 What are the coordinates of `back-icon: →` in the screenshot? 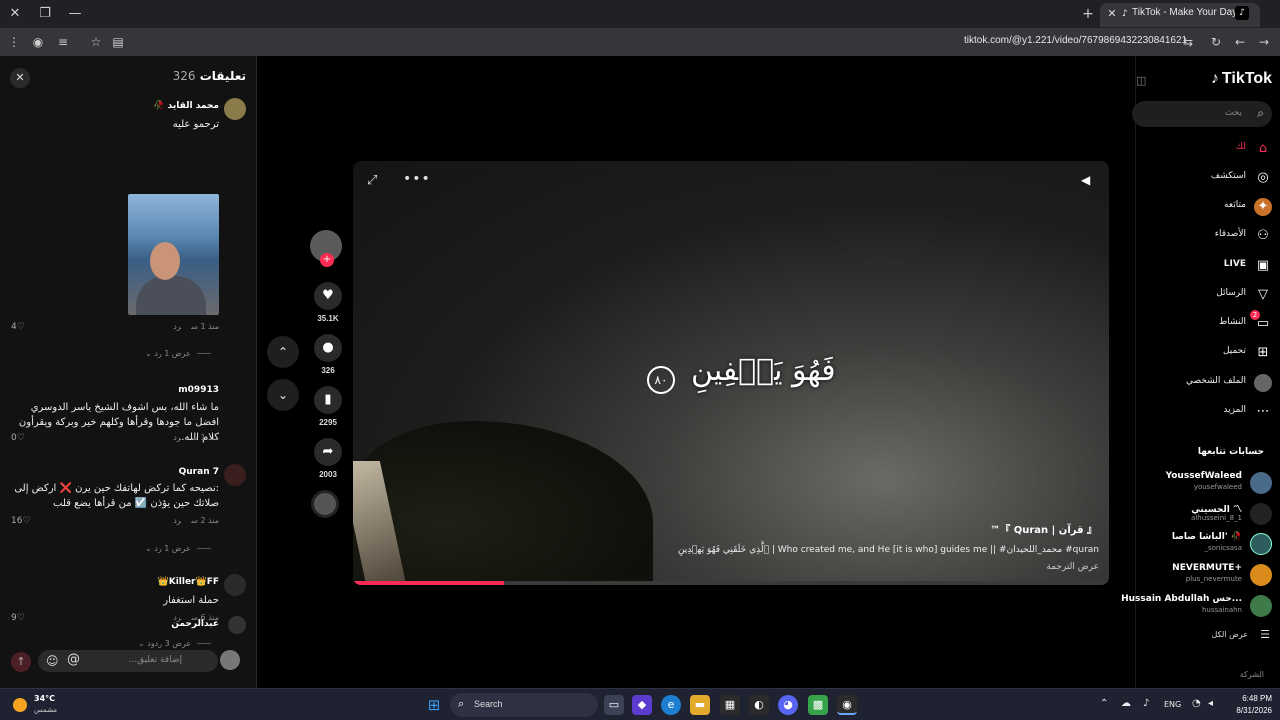 It's located at (1264, 42).